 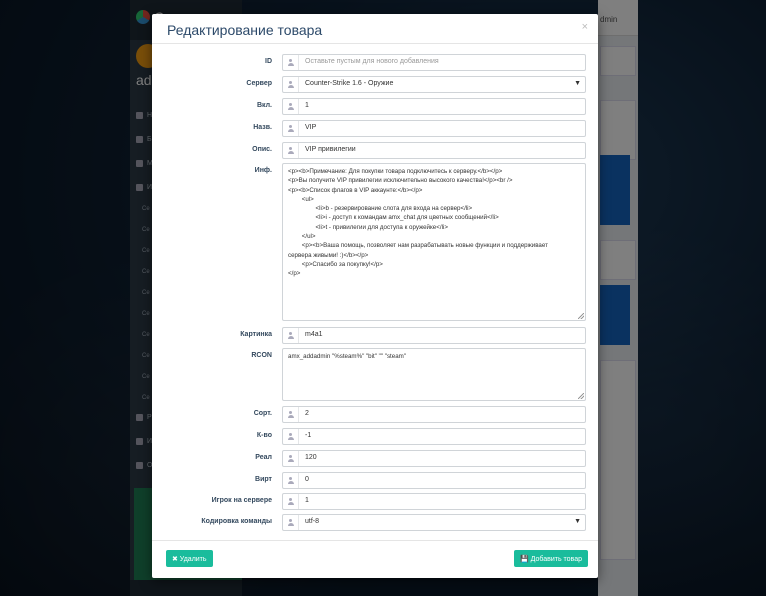 I want to click on player-on-server-value: 1, so click(x=307, y=500).